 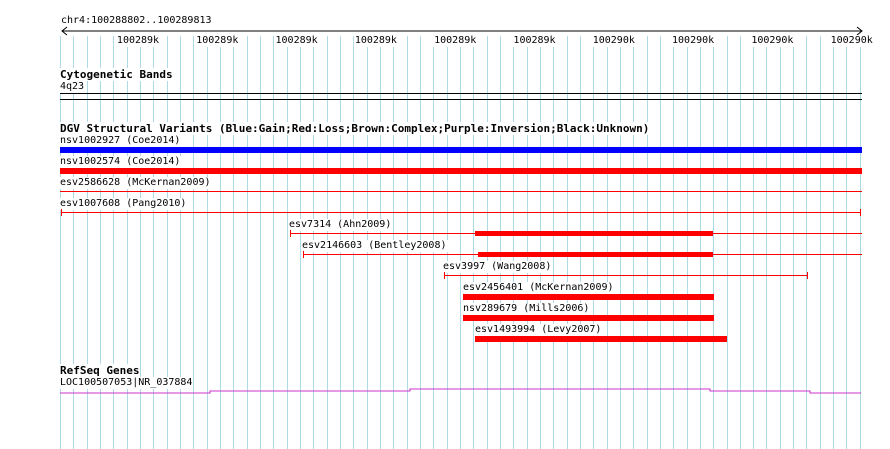 What do you see at coordinates (526, 309) in the screenshot?
I see `variant-label: nsv289679 (Mills2006)` at bounding box center [526, 309].